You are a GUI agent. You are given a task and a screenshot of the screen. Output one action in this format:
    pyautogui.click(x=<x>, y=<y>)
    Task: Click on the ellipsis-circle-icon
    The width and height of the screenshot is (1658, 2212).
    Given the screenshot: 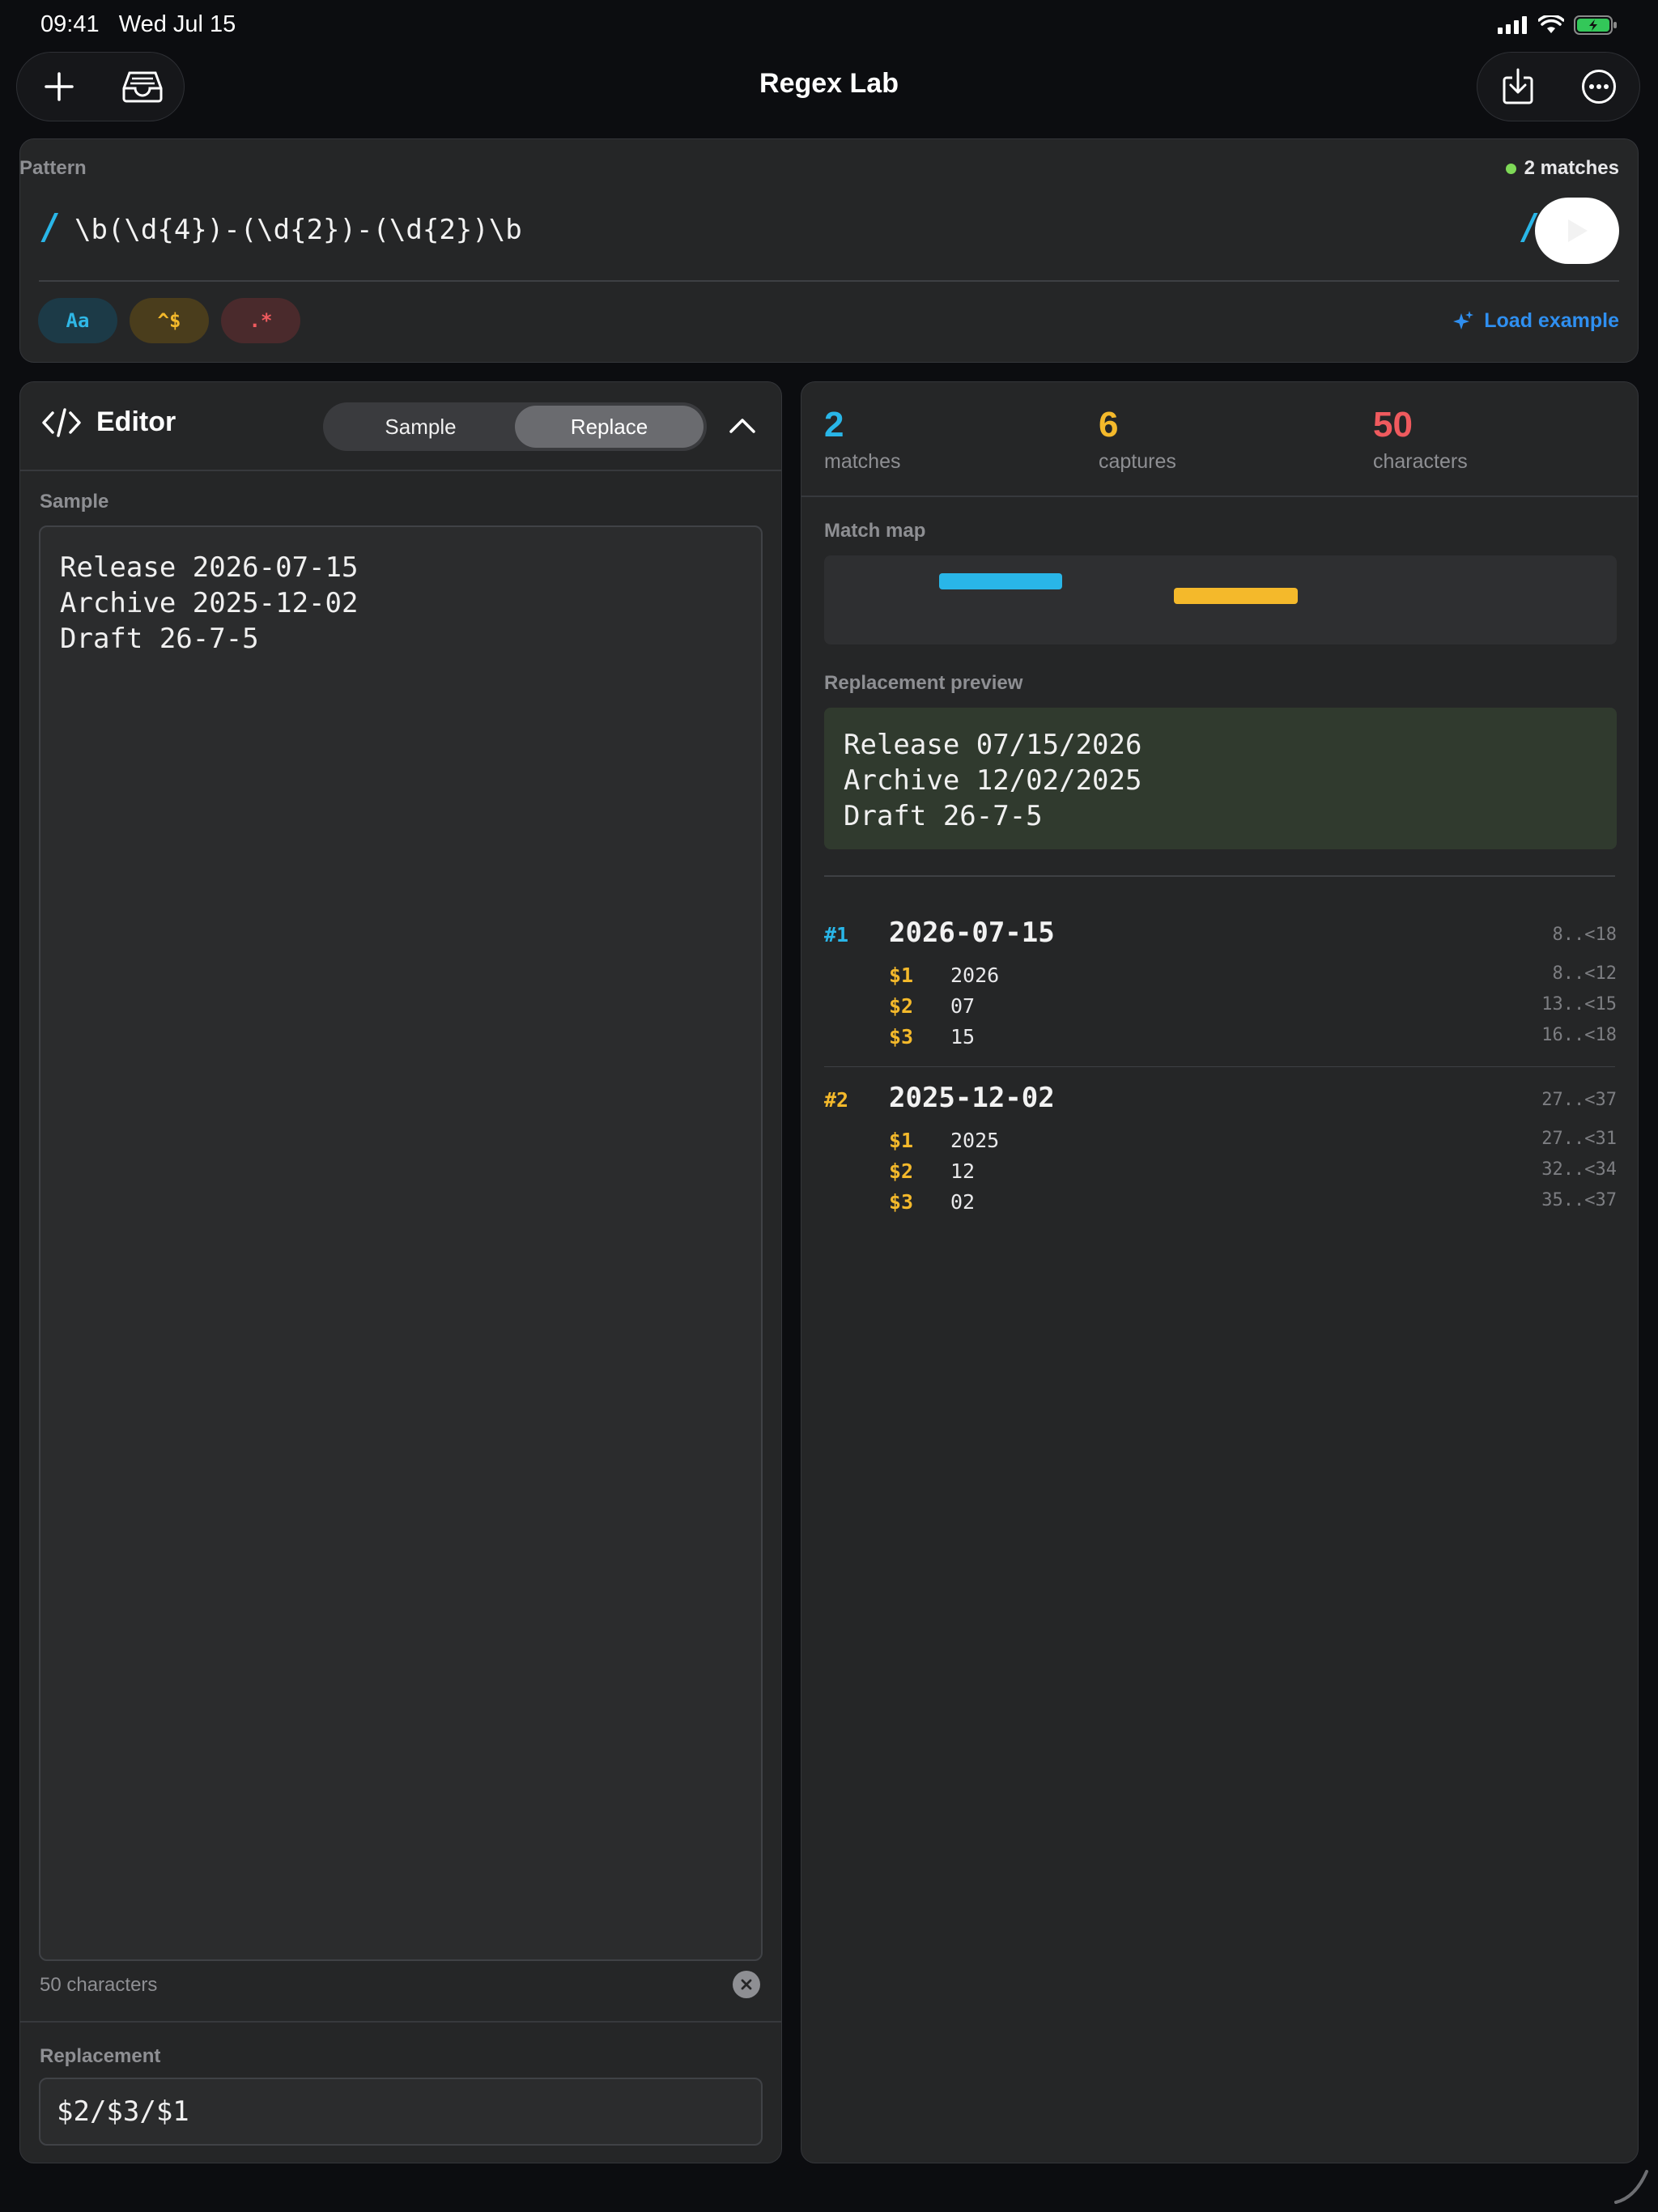 What is the action you would take?
    pyautogui.click(x=1599, y=87)
    